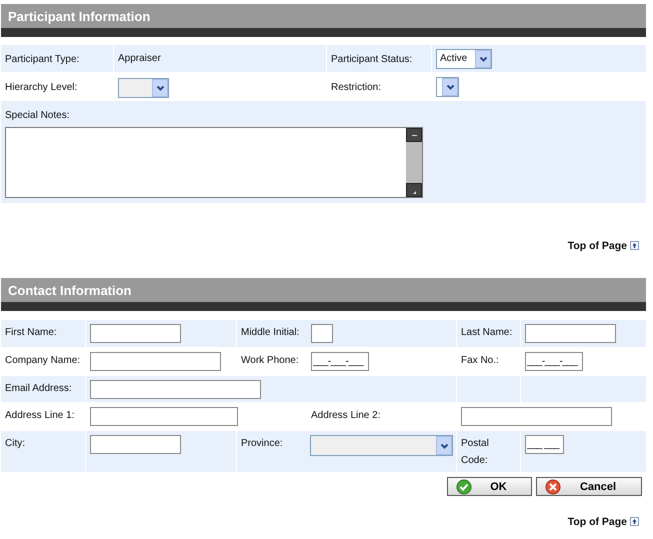 The height and width of the screenshot is (539, 653). I want to click on field-label: Hierarchy Level:, so click(41, 88).